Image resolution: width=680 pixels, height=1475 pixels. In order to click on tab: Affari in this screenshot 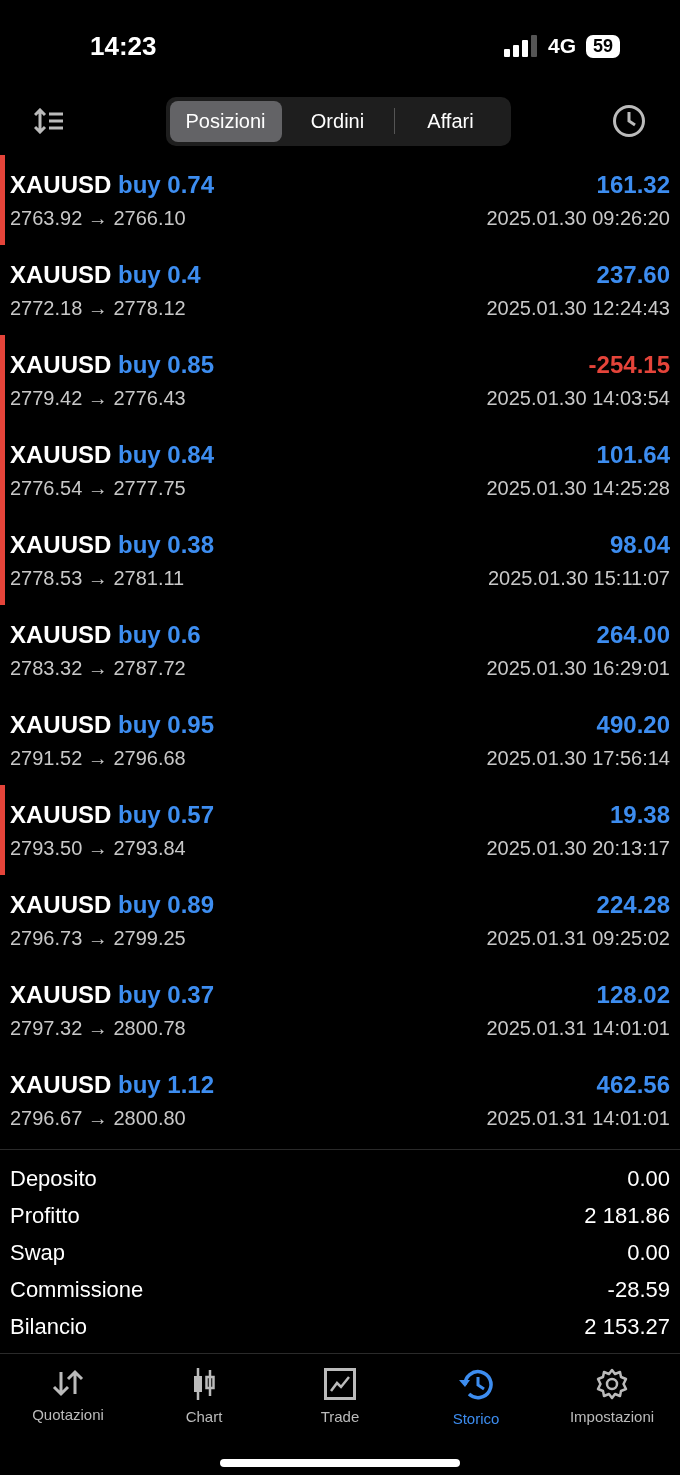, I will do `click(450, 121)`.